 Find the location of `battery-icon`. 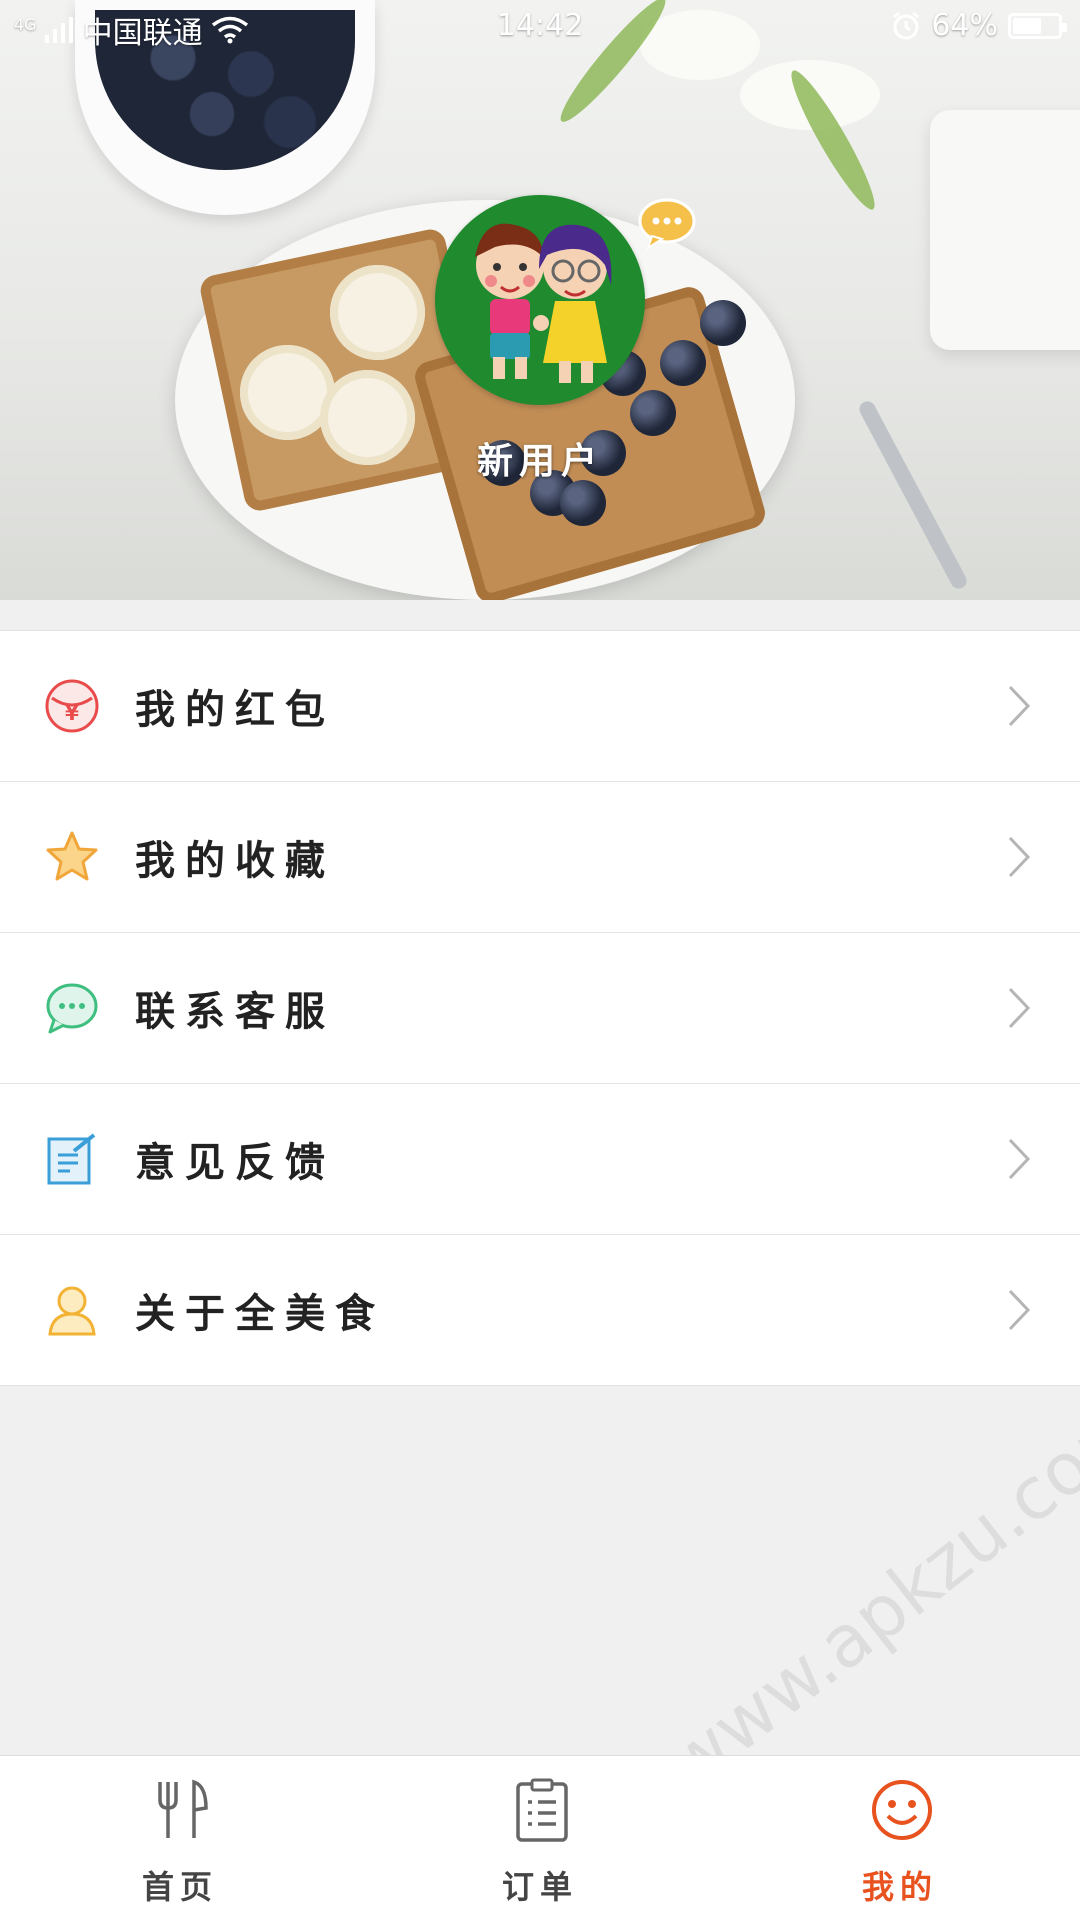

battery-icon is located at coordinates (1037, 25).